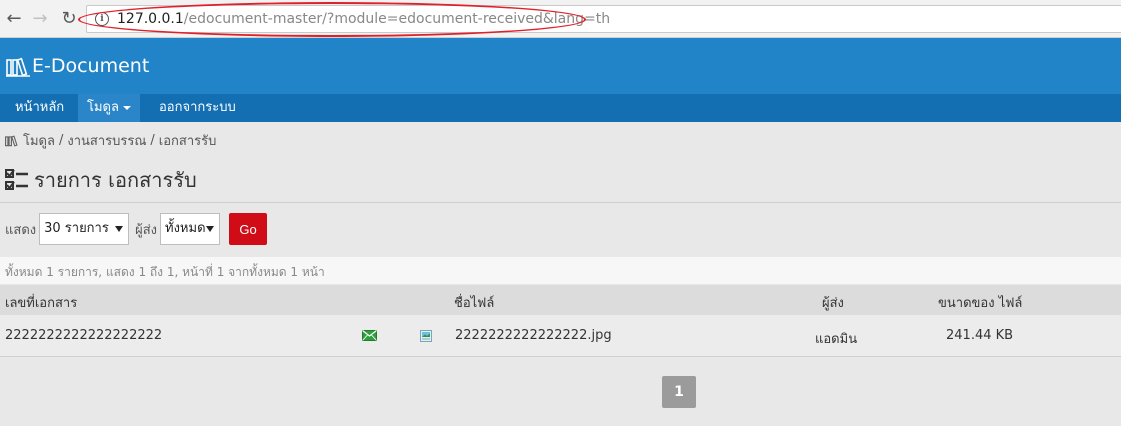 The width and height of the screenshot is (1121, 426). I want to click on menu-item-module: โมดูล, so click(109, 108).